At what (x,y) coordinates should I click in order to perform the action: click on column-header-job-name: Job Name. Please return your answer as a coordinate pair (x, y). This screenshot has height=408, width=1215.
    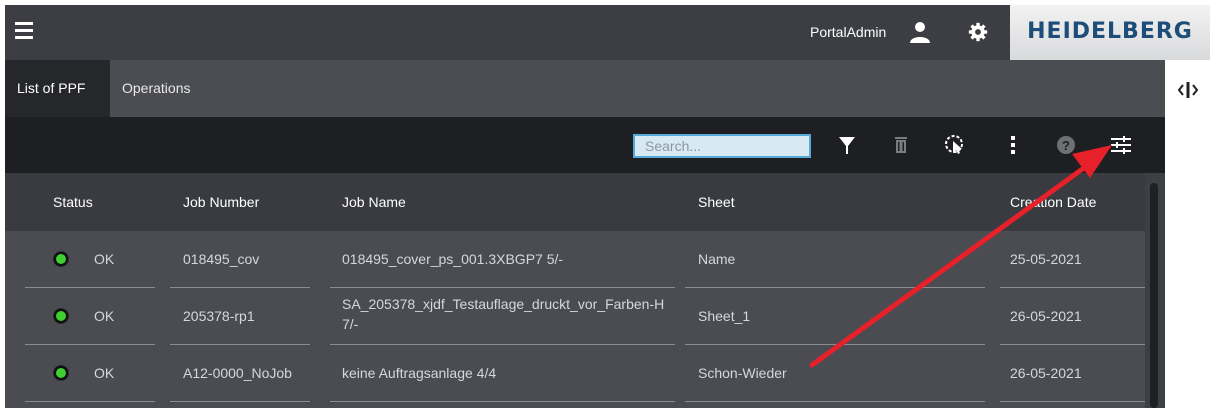
    Looking at the image, I should click on (374, 202).